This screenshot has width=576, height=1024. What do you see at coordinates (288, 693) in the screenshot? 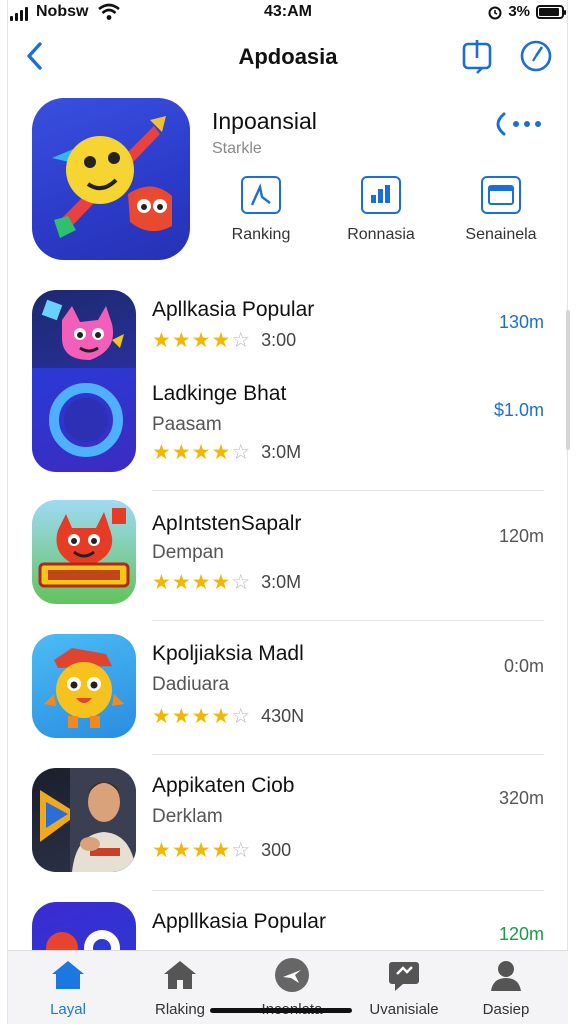
I see `list-item: Kpoljiaksia Madl Dadiuara ★ ★ ★ ★ ☆ 430N 0:0m` at bounding box center [288, 693].